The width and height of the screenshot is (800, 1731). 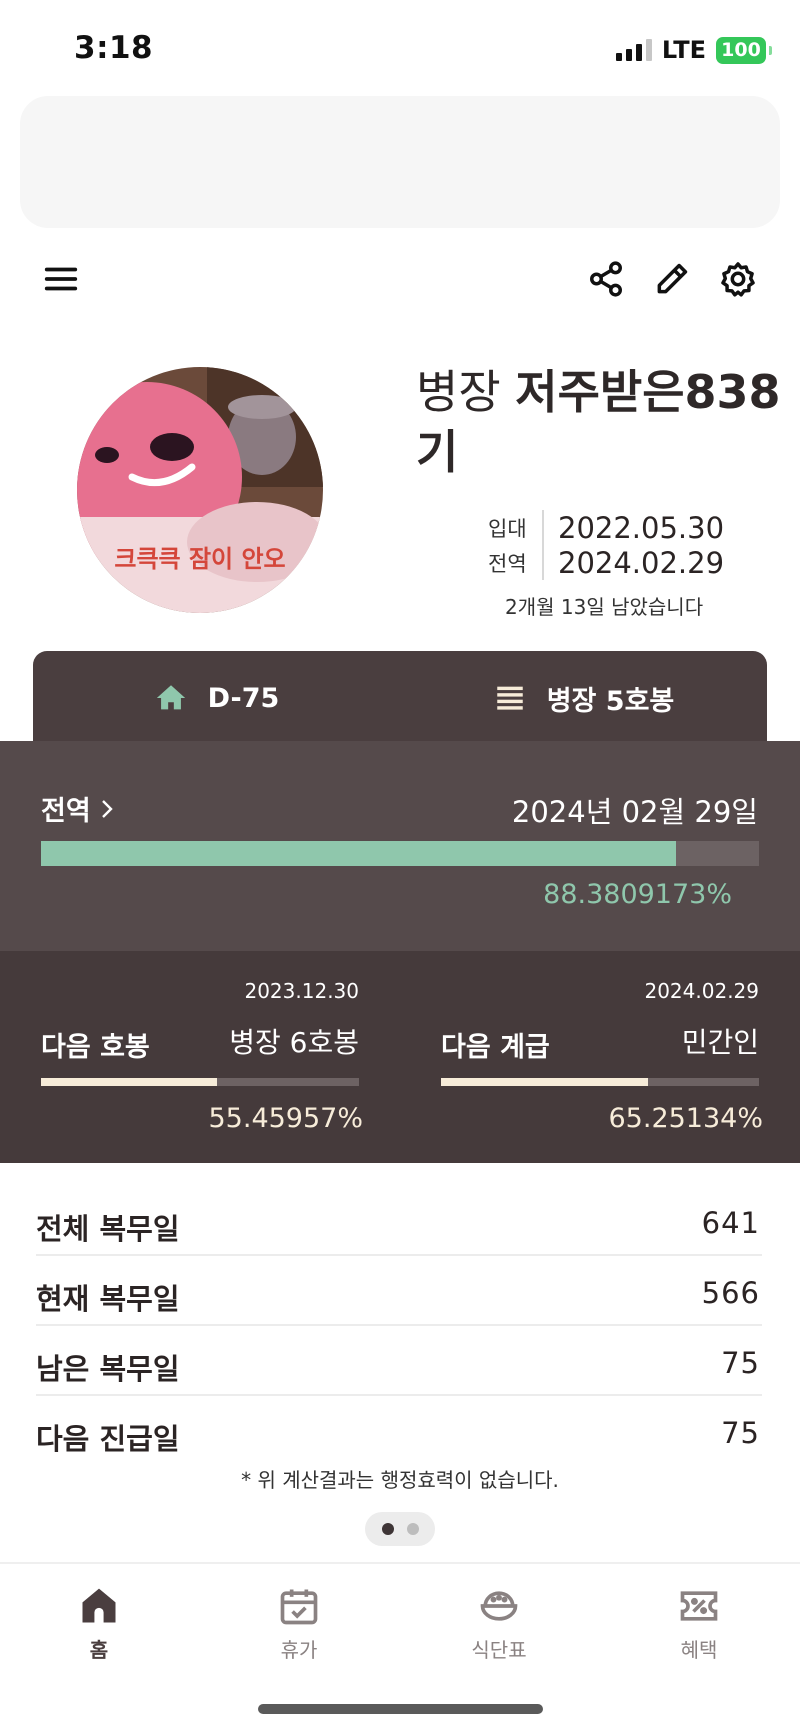 I want to click on nav-home: 홈, so click(x=99, y=1623).